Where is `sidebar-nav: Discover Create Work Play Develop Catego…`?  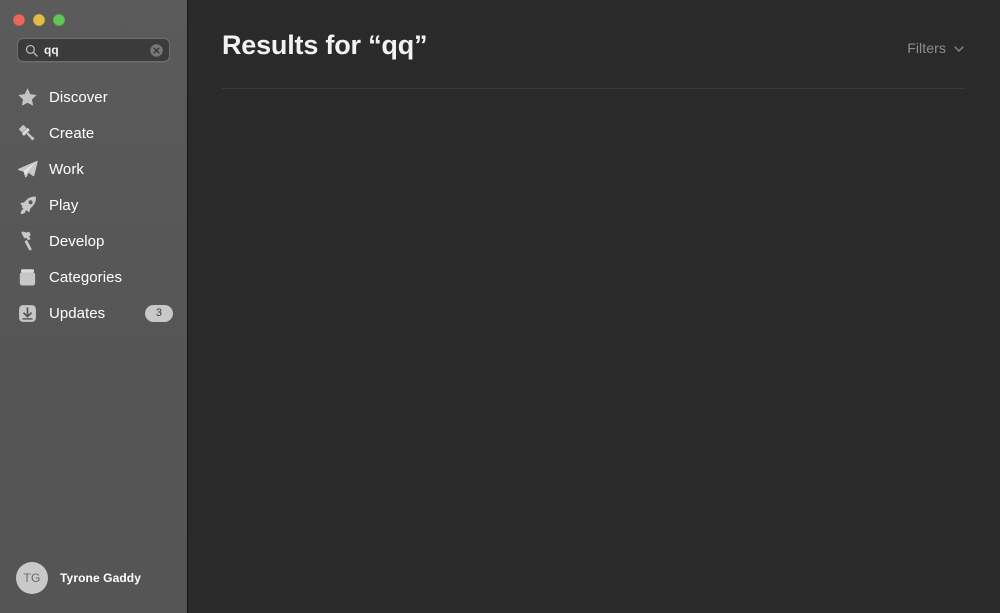
sidebar-nav: Discover Create Work Play Develop Catego… is located at coordinates (93, 205).